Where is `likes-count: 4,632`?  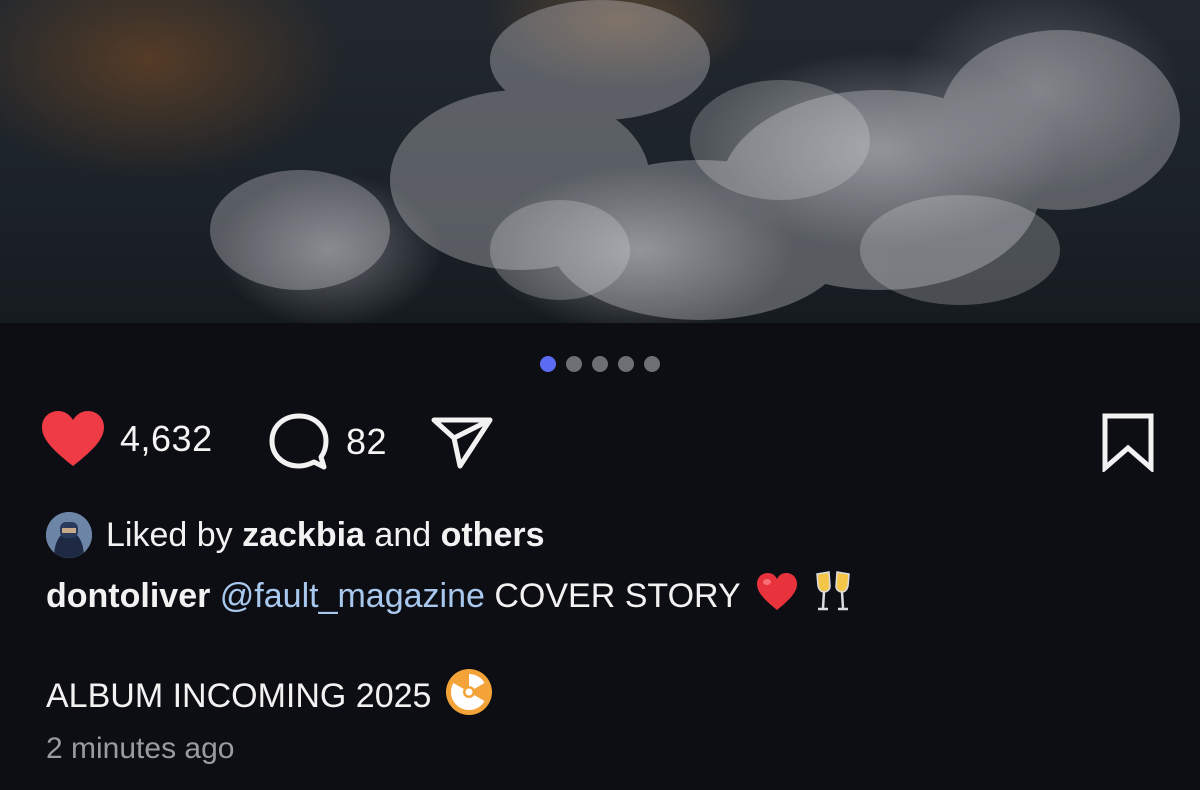
likes-count: 4,632 is located at coordinates (166, 438).